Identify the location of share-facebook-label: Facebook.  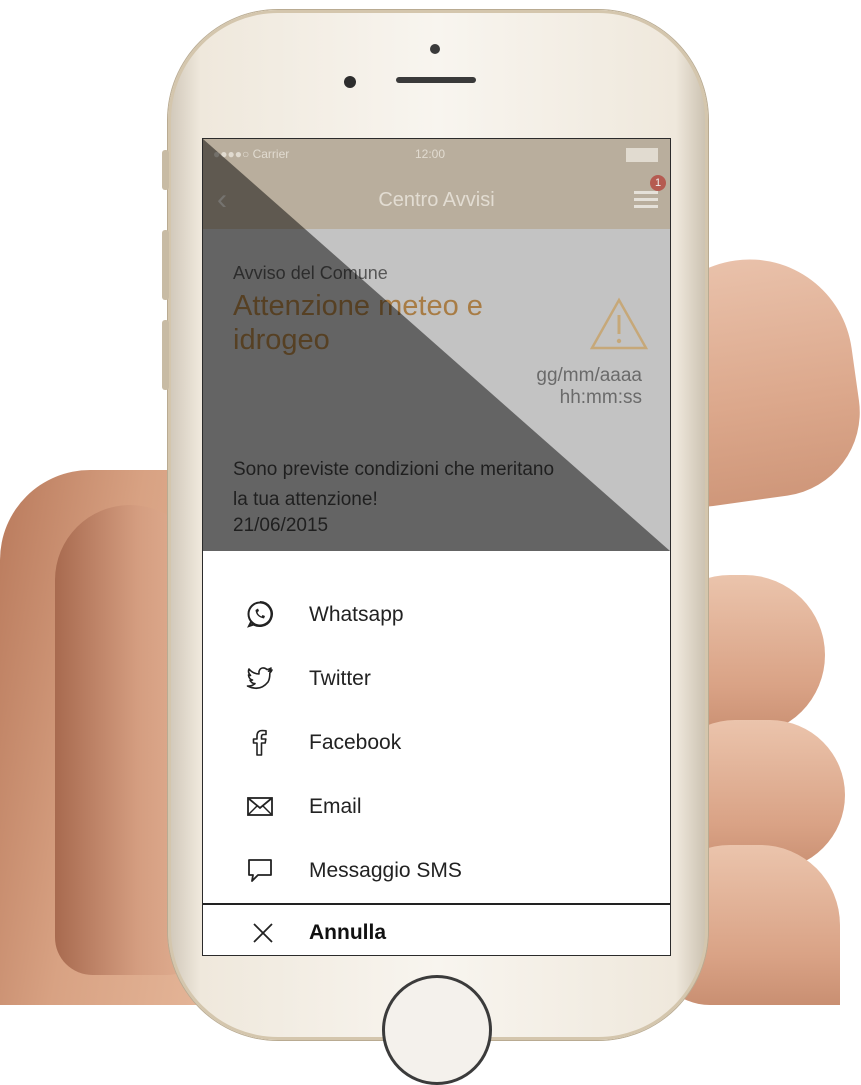
(355, 742).